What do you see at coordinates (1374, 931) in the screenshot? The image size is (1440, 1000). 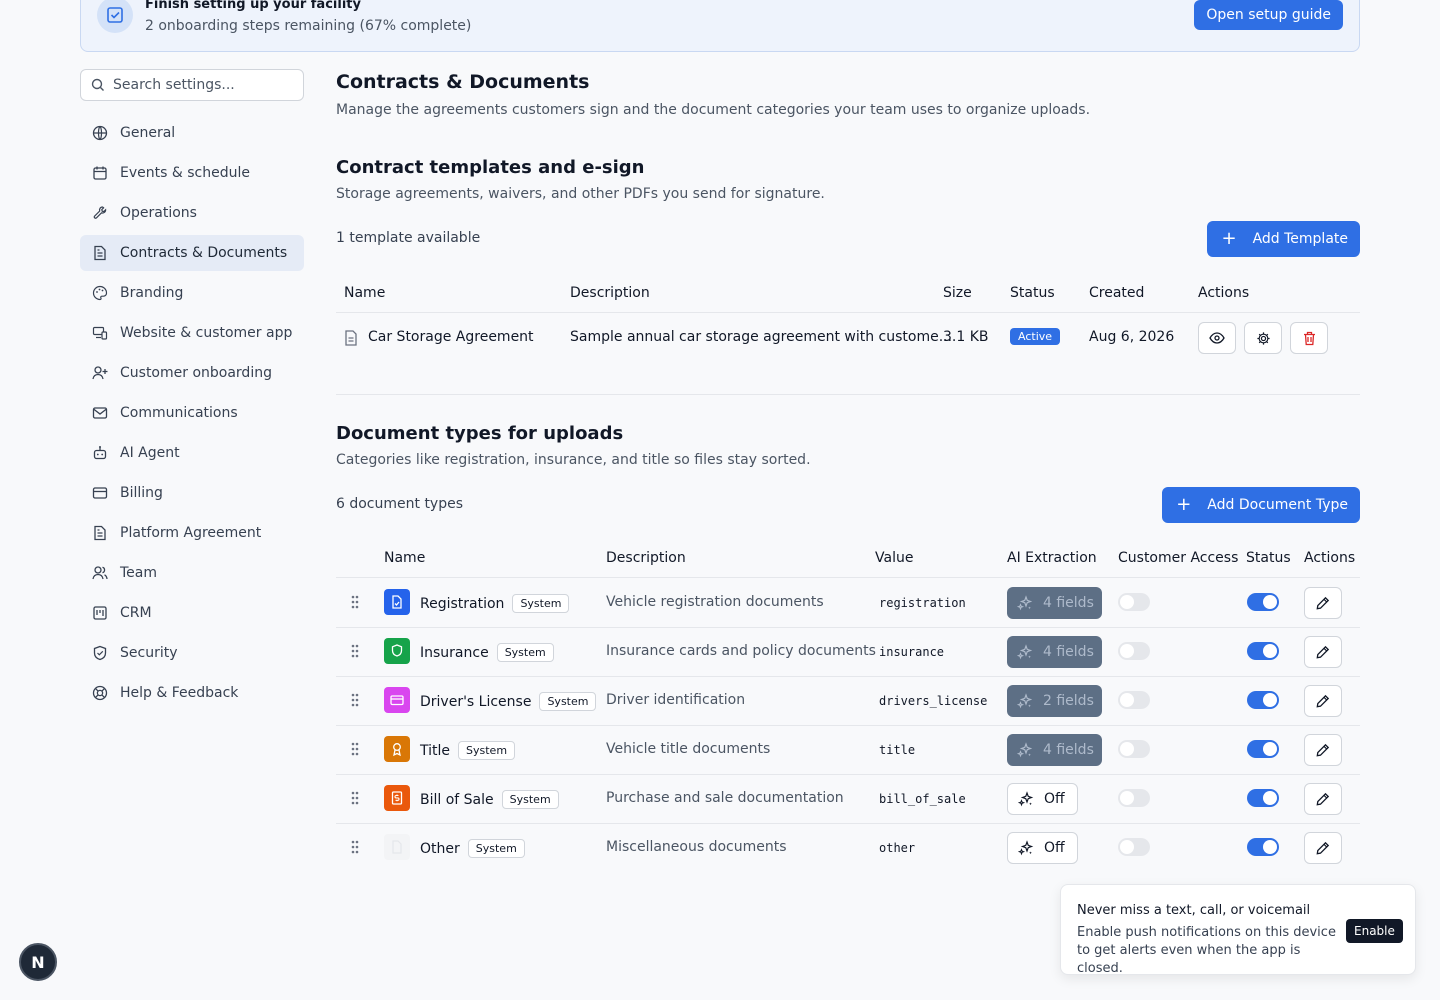 I see `enable-notifications-button: Enable` at bounding box center [1374, 931].